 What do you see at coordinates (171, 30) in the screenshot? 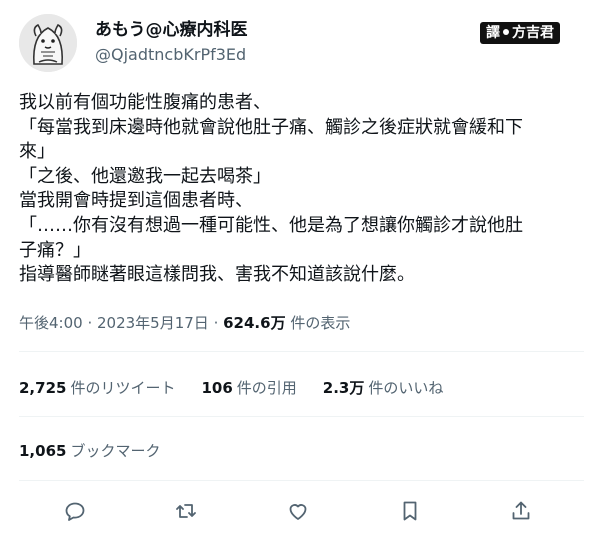
I see `author-display-name: あもう@心療内科医` at bounding box center [171, 30].